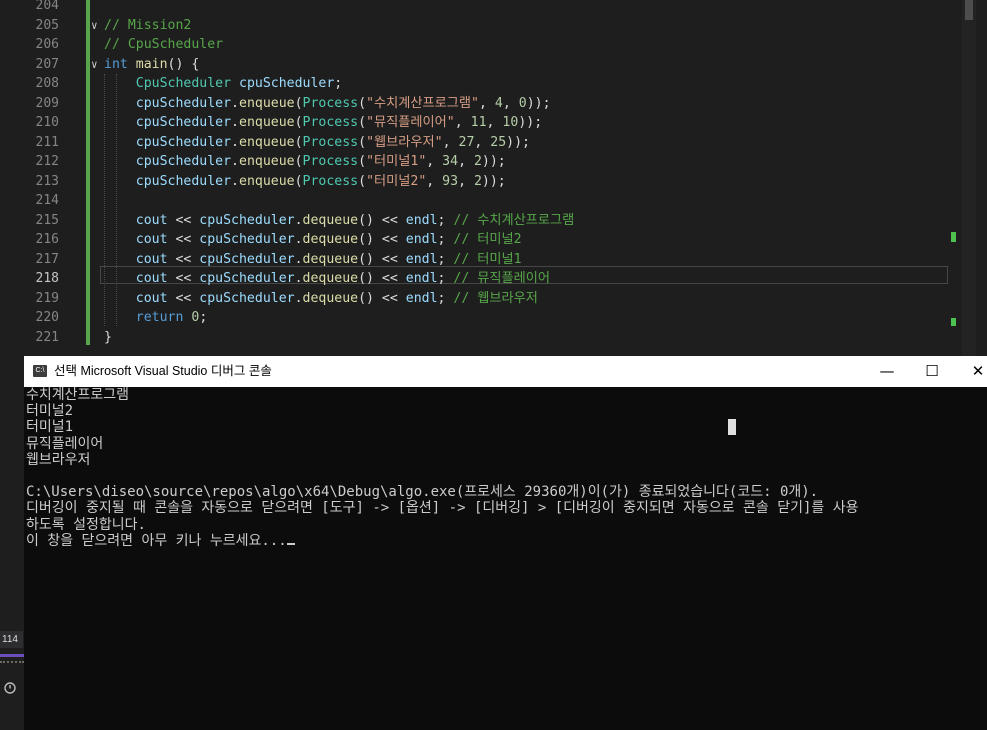 The height and width of the screenshot is (730, 987). I want to click on history-icon, so click(11, 689).